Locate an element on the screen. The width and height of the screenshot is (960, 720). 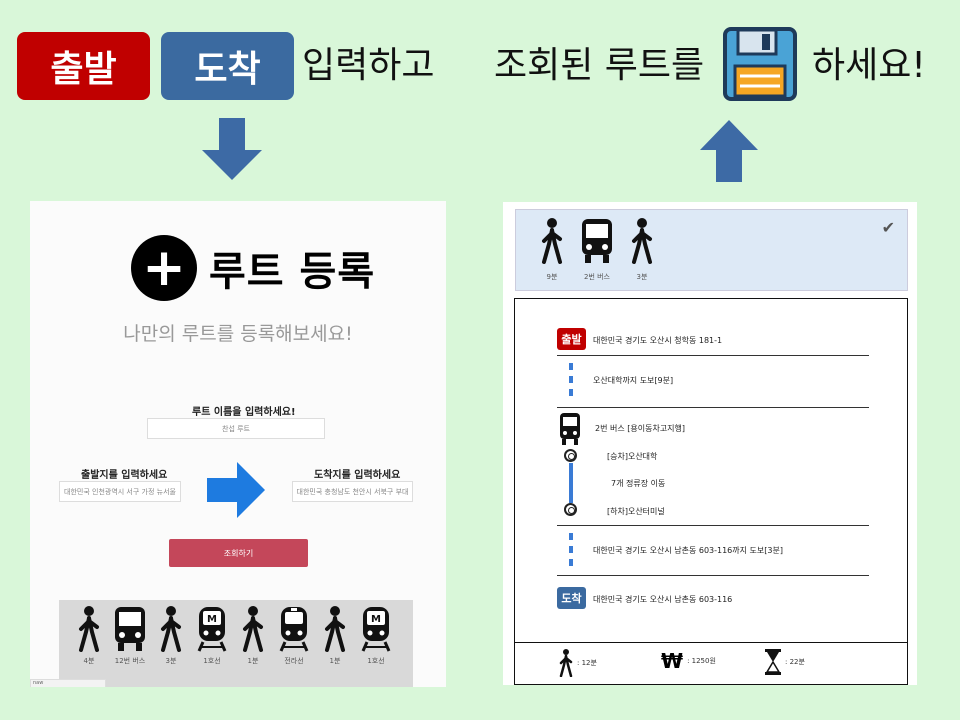
plus-circle-icon: + is located at coordinates (164, 268).